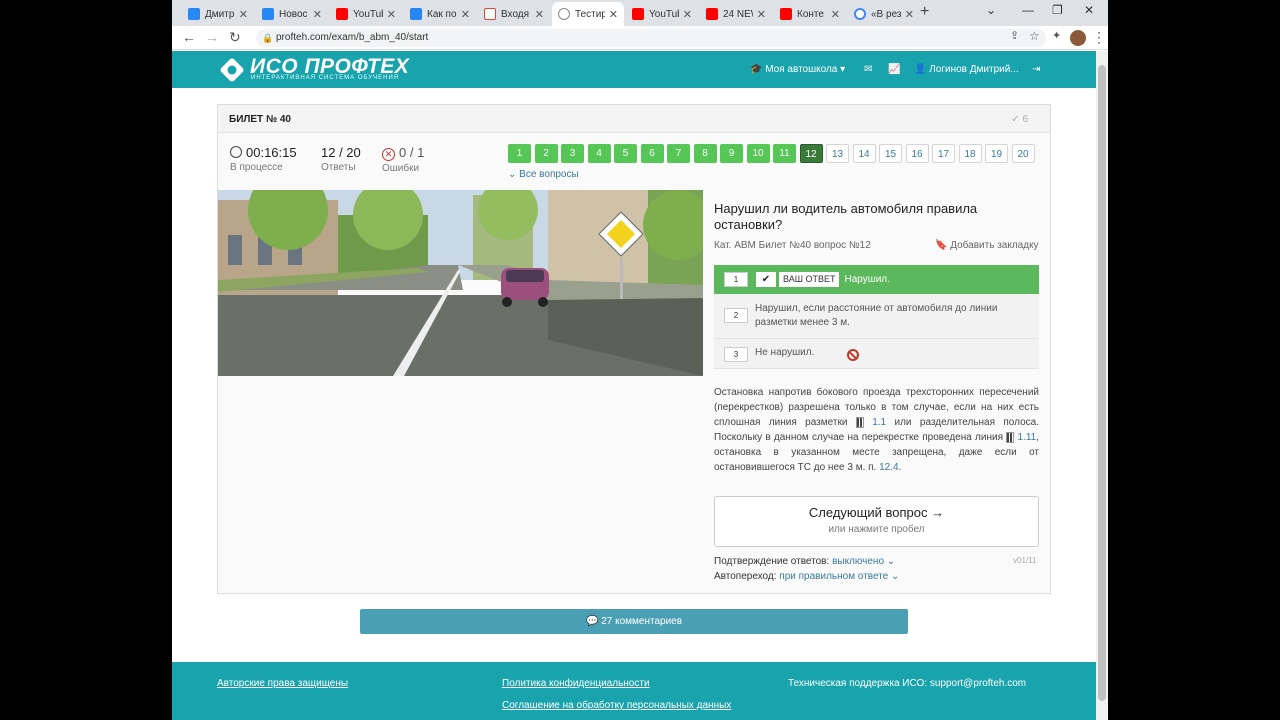 The image size is (1280, 720). What do you see at coordinates (588, 14) in the screenshot?
I see `browser-tab: Тестир ✕` at bounding box center [588, 14].